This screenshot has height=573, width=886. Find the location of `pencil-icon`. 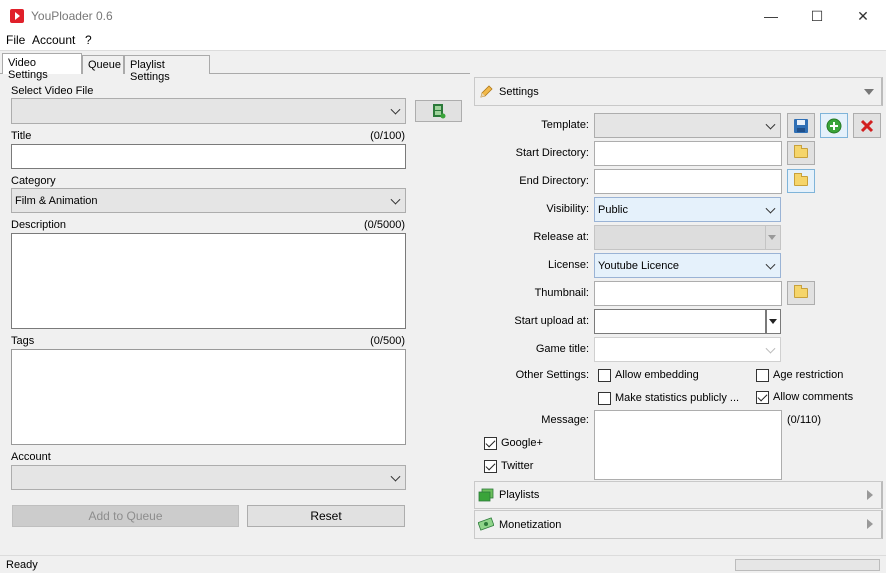

pencil-icon is located at coordinates (486, 91).